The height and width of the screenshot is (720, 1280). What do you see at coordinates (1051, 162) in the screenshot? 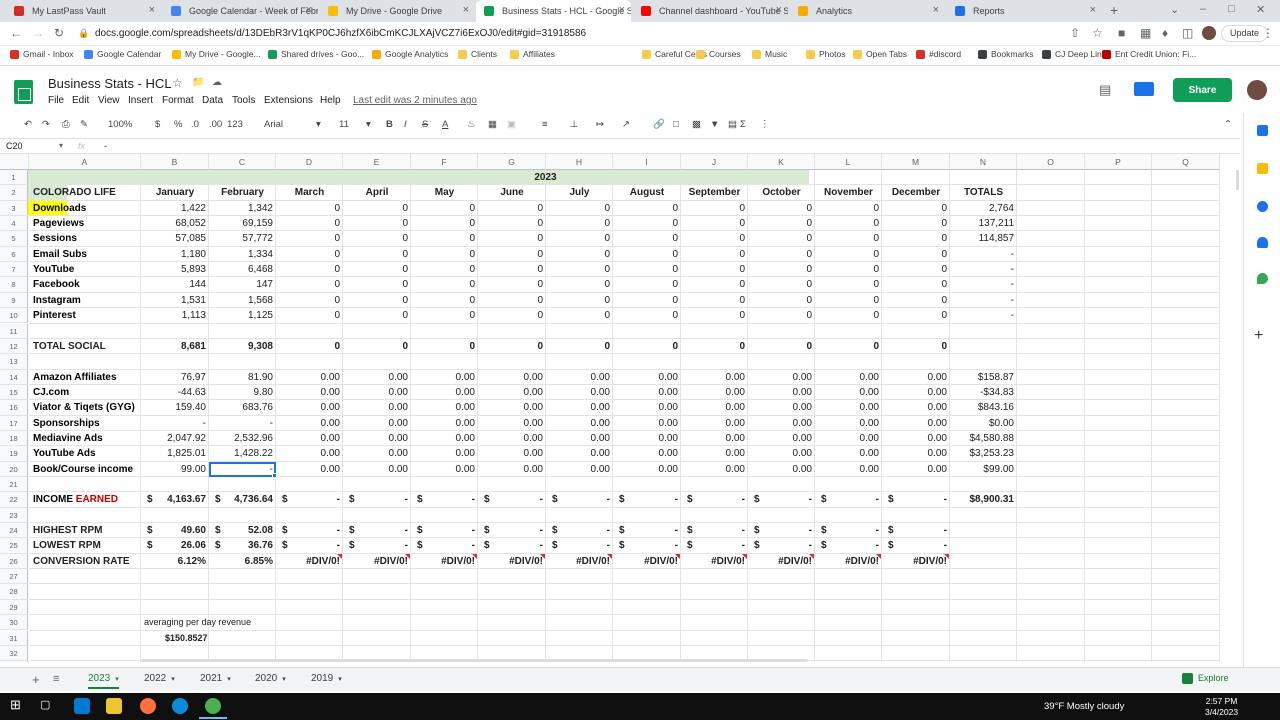
I see `column-header-O: O` at bounding box center [1051, 162].